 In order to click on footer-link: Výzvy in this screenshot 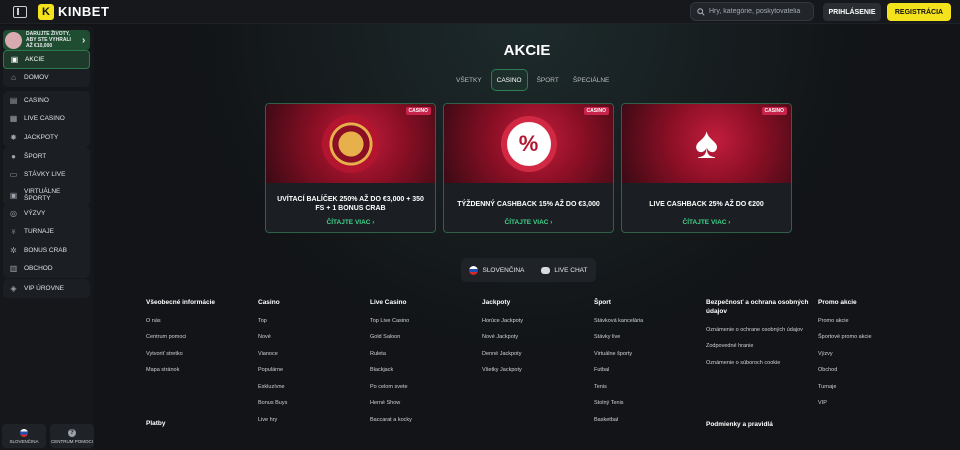, I will do `click(873, 354)`.